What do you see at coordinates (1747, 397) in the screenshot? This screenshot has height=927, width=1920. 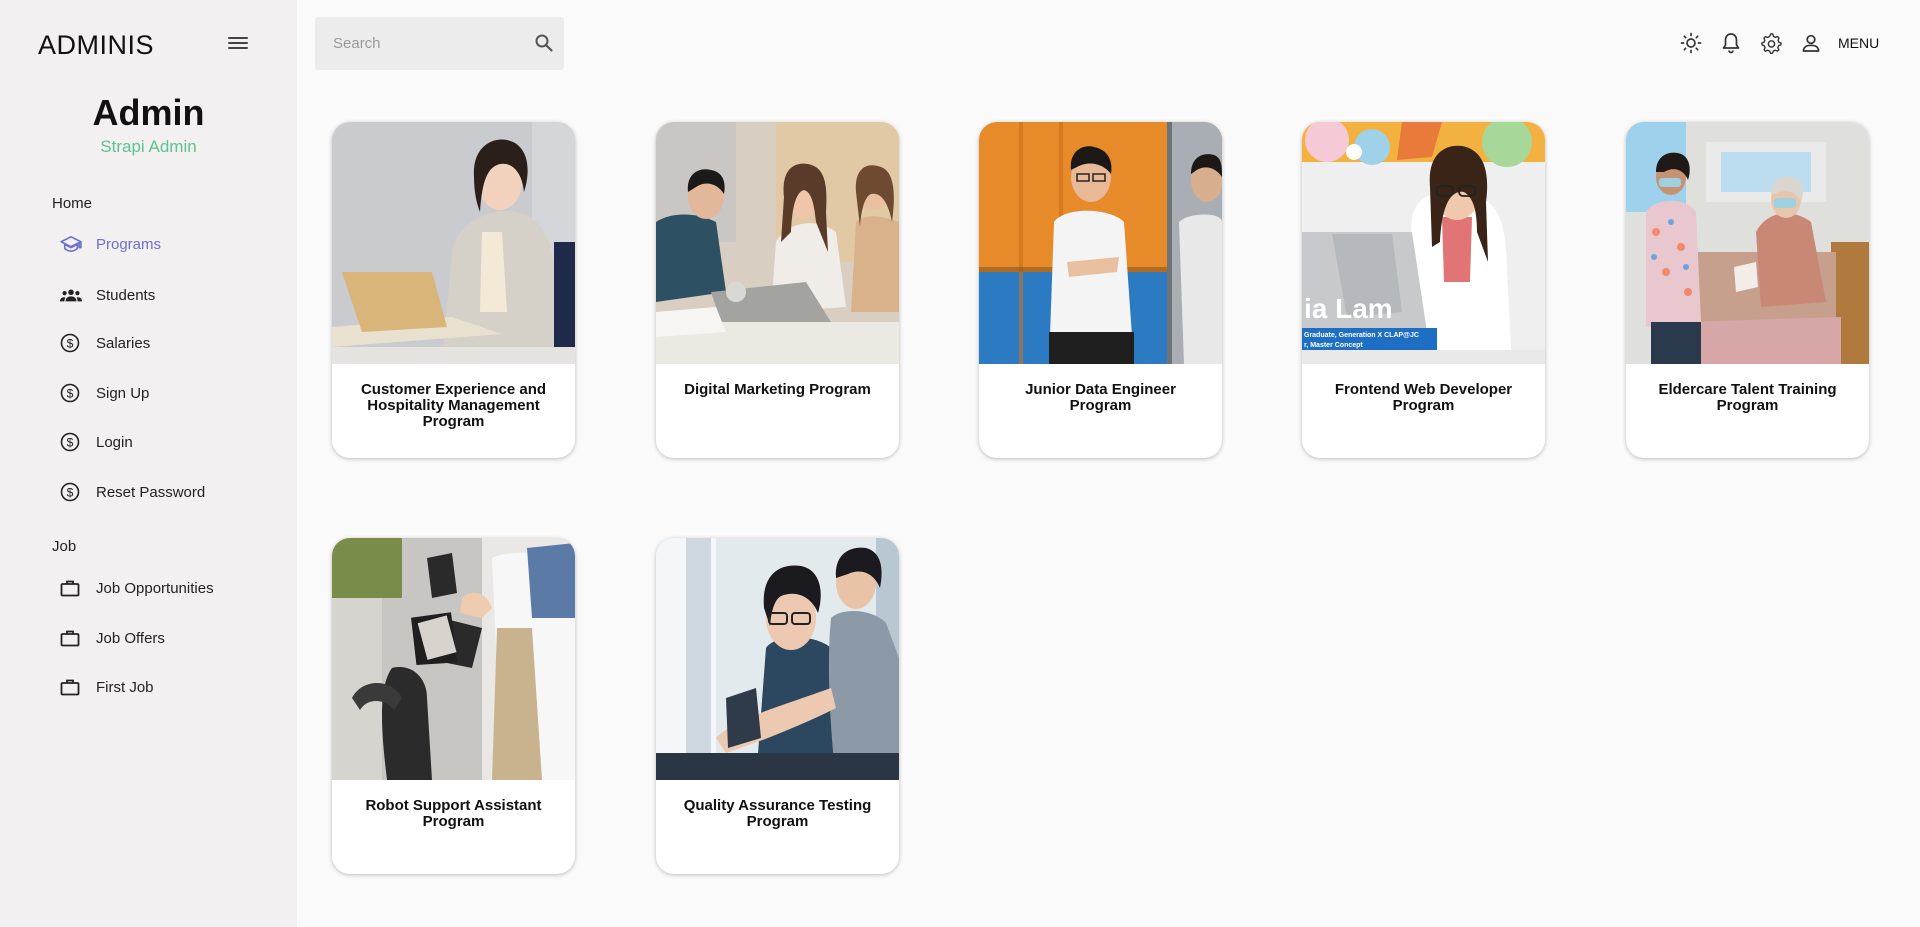 I see `program-title: Eldercare Talent Training Program` at bounding box center [1747, 397].